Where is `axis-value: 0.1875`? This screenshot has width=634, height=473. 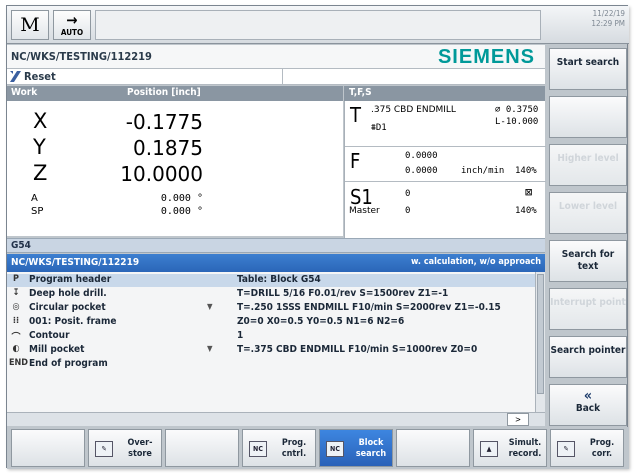
axis-value: 0.1875 is located at coordinates (168, 148).